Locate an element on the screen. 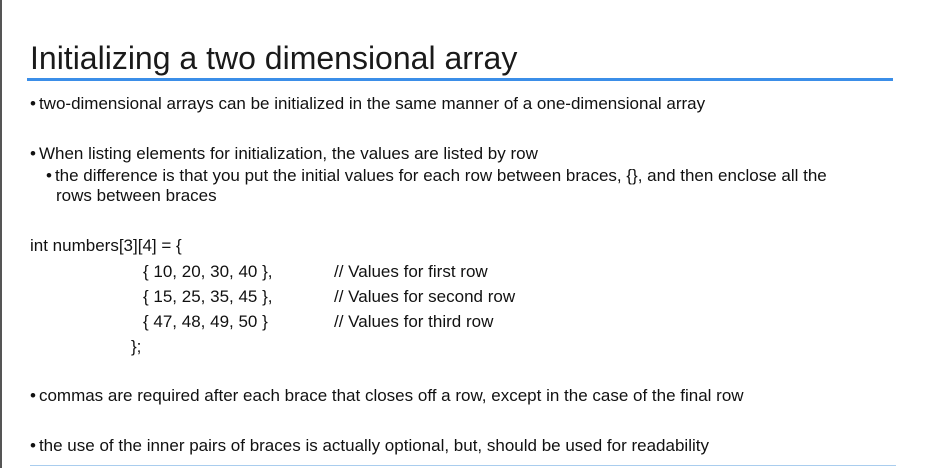 This screenshot has width=935, height=468. bottom-divider is located at coordinates (463, 465).